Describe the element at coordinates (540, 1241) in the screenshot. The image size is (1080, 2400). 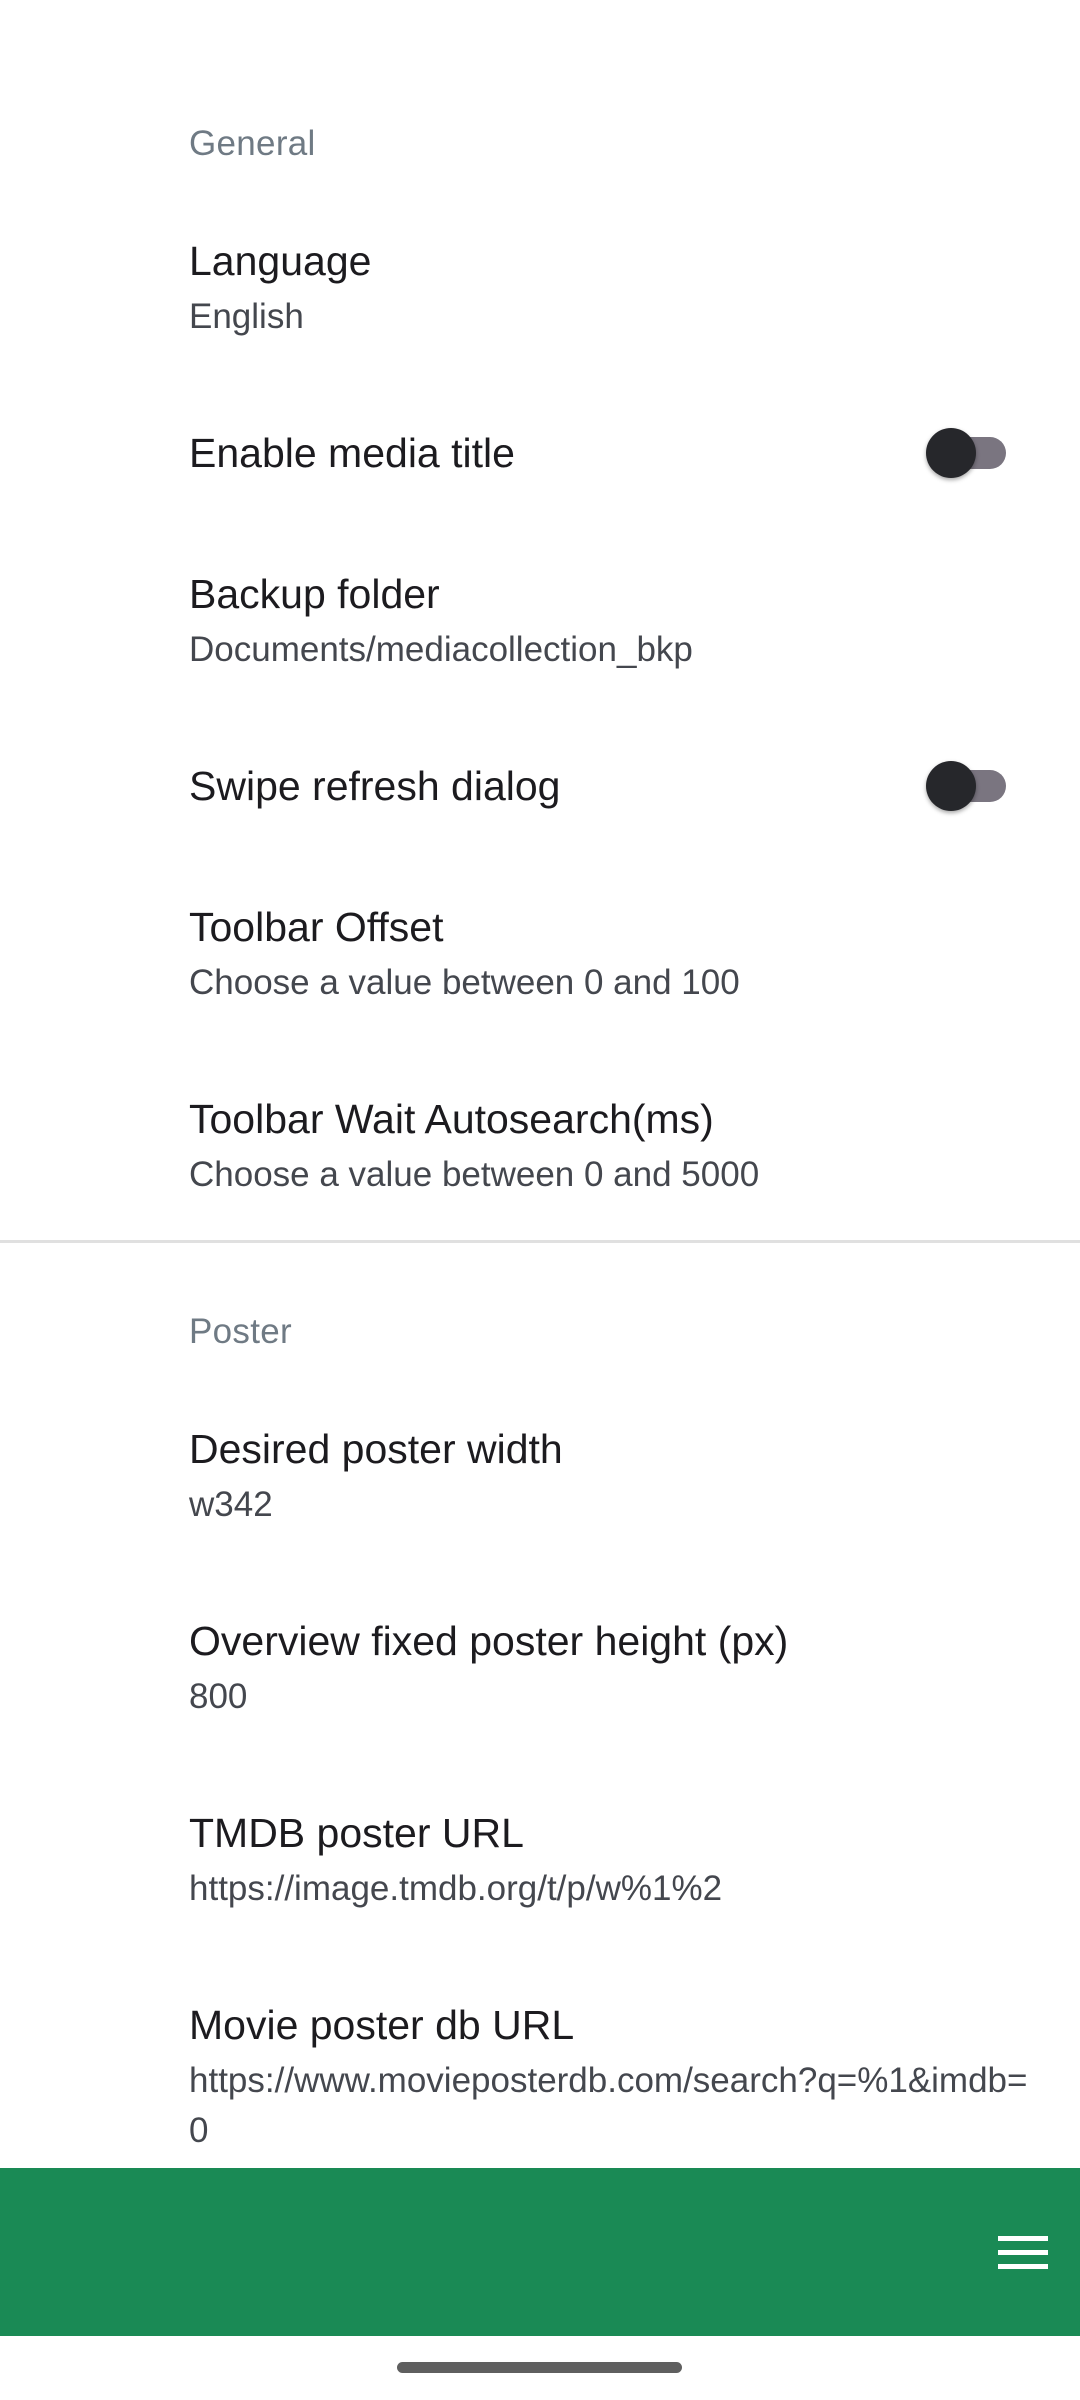
I see `section-divider` at that location.